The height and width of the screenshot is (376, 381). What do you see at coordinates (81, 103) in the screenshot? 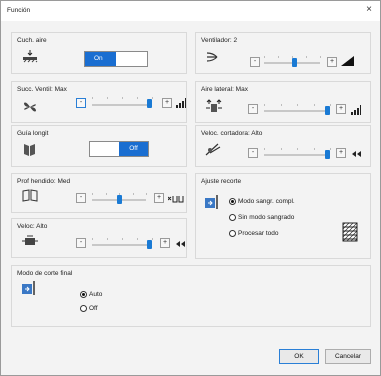
I see `suction-minus-button: -` at bounding box center [81, 103].